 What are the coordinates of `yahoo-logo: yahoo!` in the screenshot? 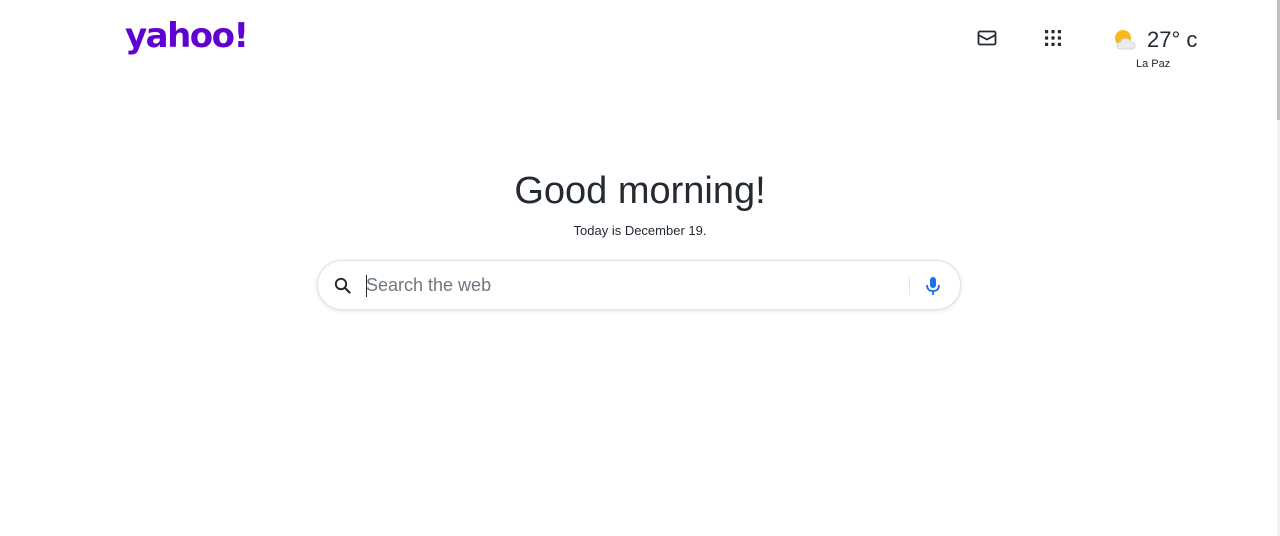 It's located at (187, 36).